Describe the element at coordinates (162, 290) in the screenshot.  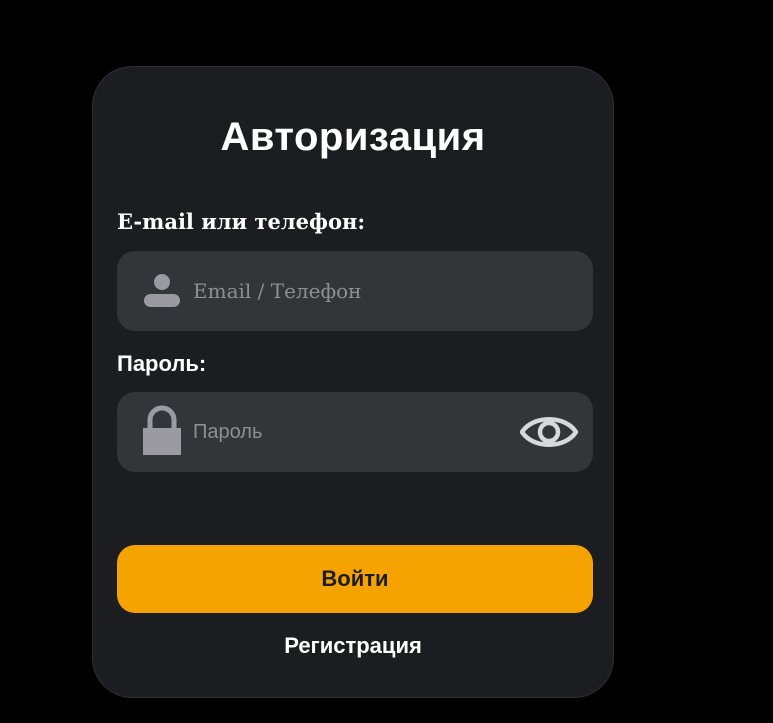
I see `user-icon` at that location.